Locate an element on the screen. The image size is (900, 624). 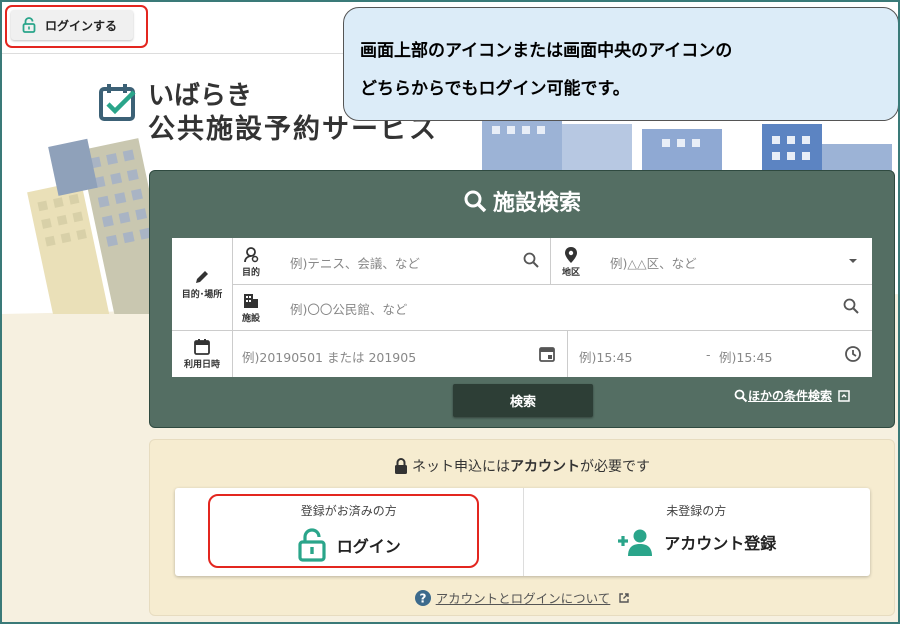
purpose-label: 目的 is located at coordinates (251, 262).